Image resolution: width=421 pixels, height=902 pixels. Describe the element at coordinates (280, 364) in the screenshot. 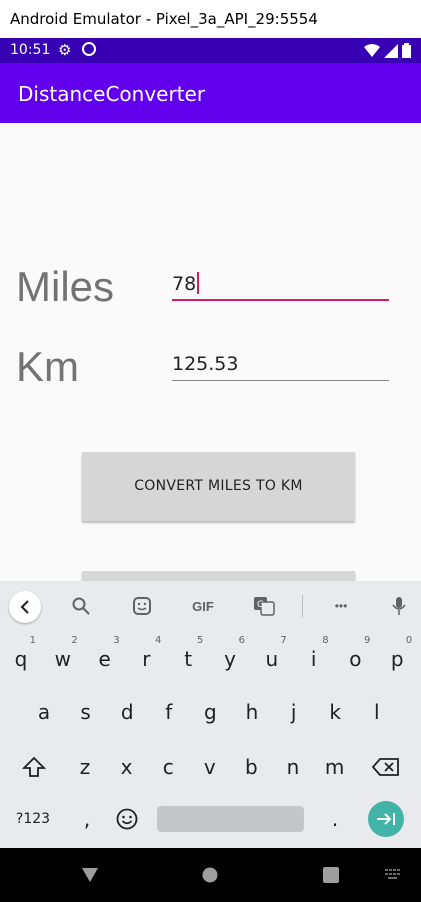

I see `km-input: 125.53` at that location.